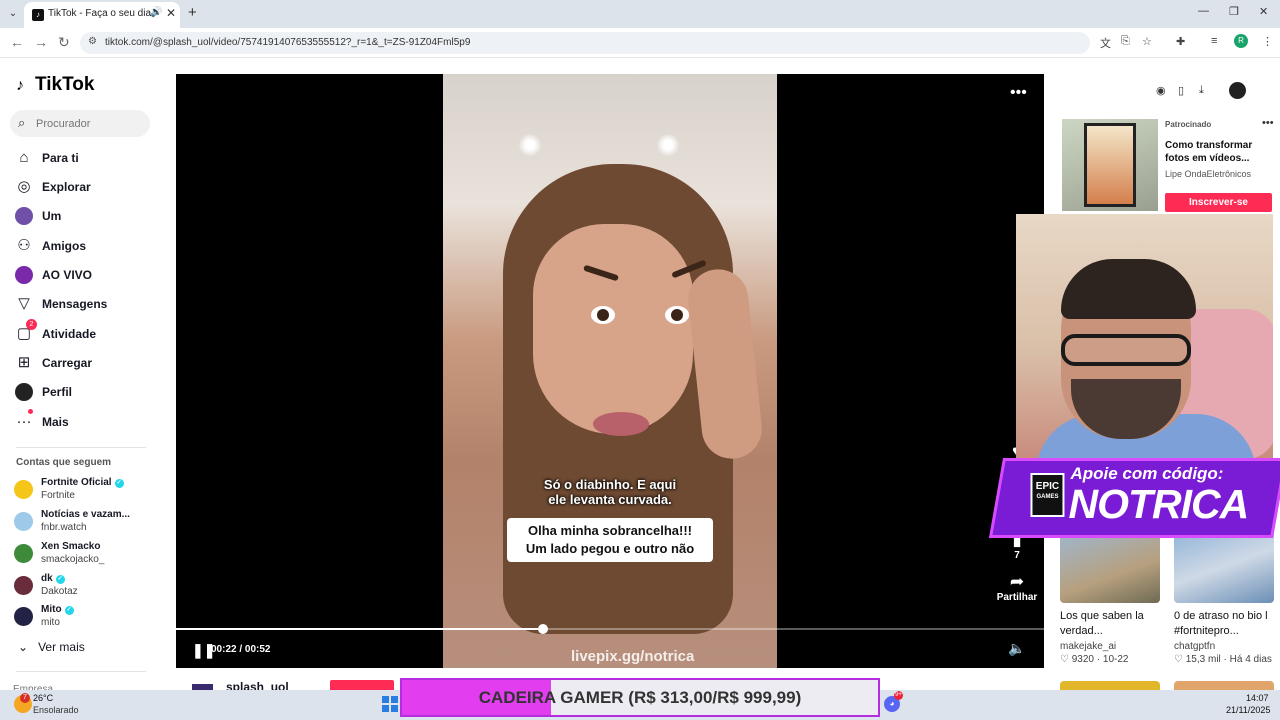 The width and height of the screenshot is (1280, 720). I want to click on phone-icon: ▯, so click(1181, 90).